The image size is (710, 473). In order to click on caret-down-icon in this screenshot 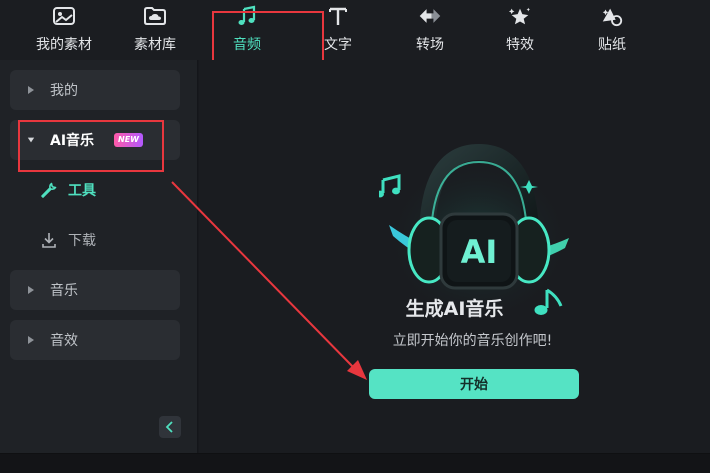, I will do `click(31, 140)`.